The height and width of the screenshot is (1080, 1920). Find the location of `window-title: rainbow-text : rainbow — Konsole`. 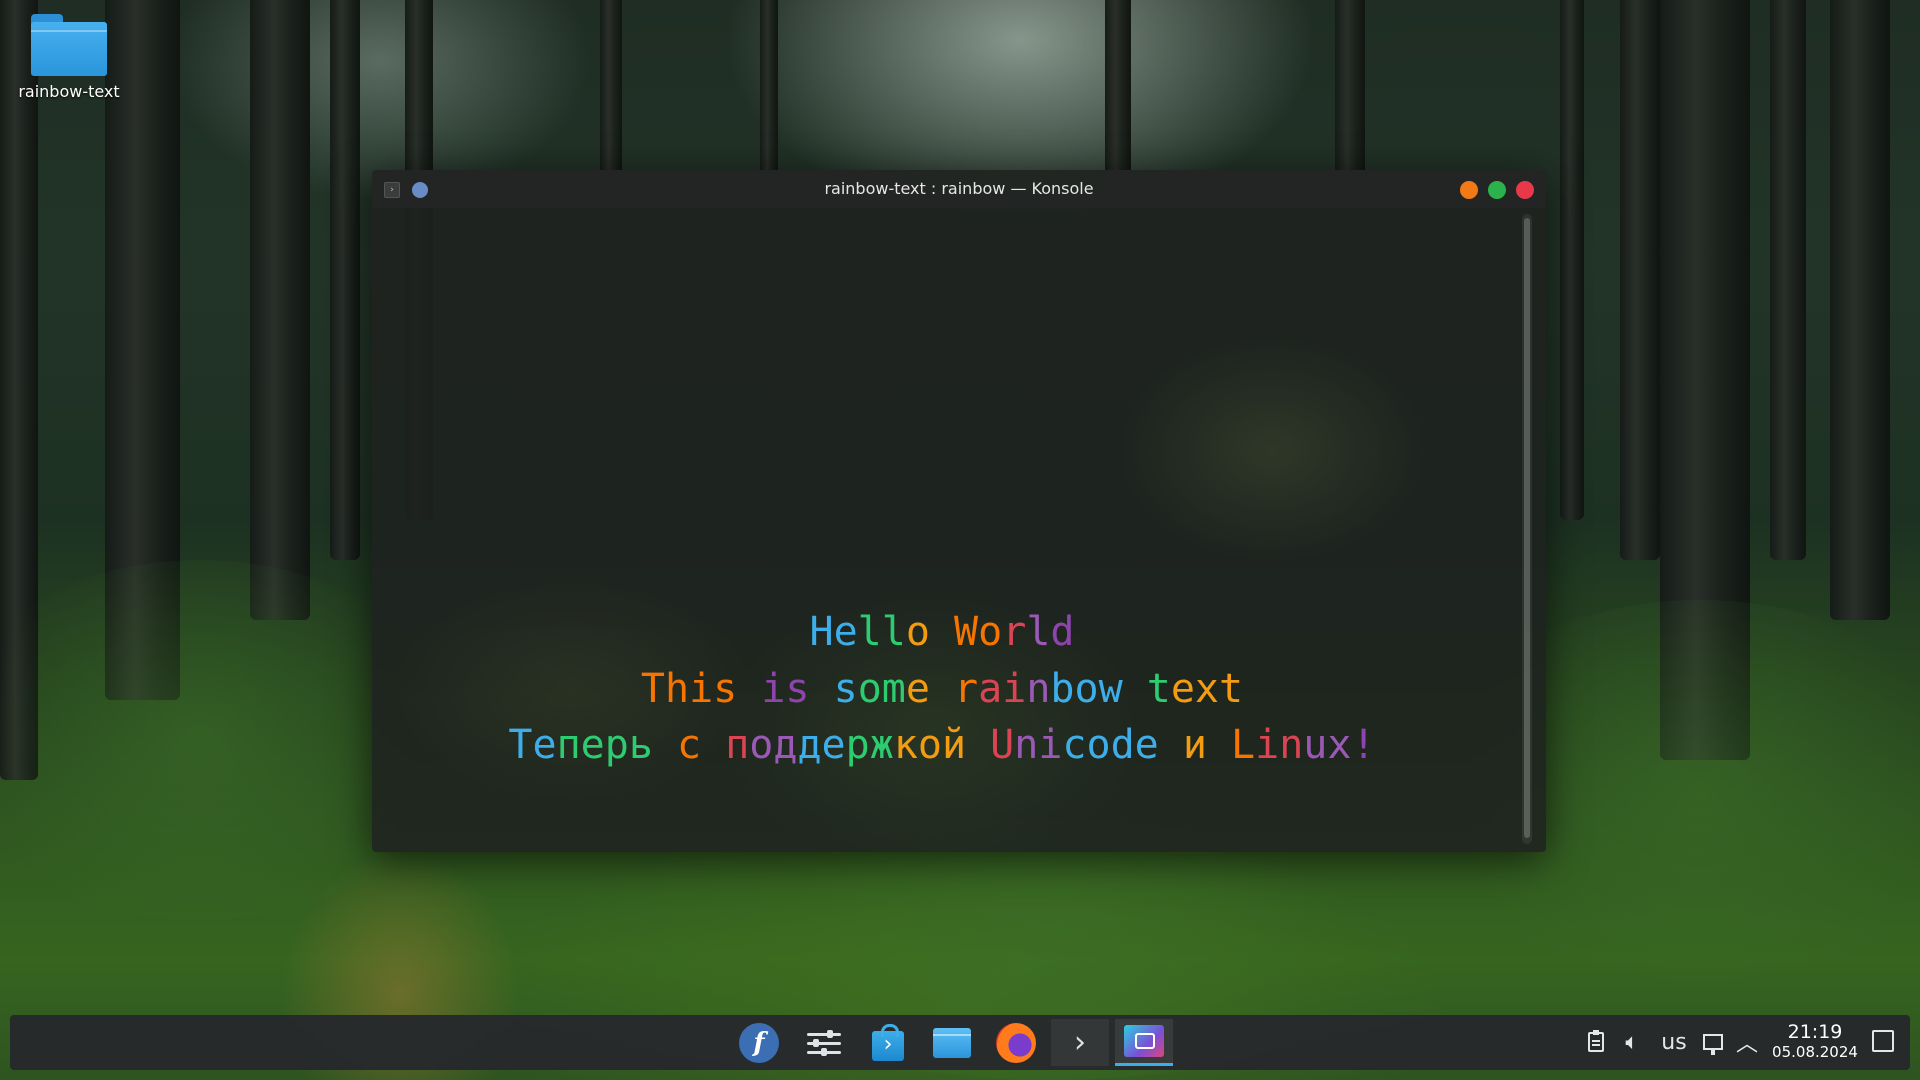

window-title: rainbow-text : rainbow — Konsole is located at coordinates (959, 188).